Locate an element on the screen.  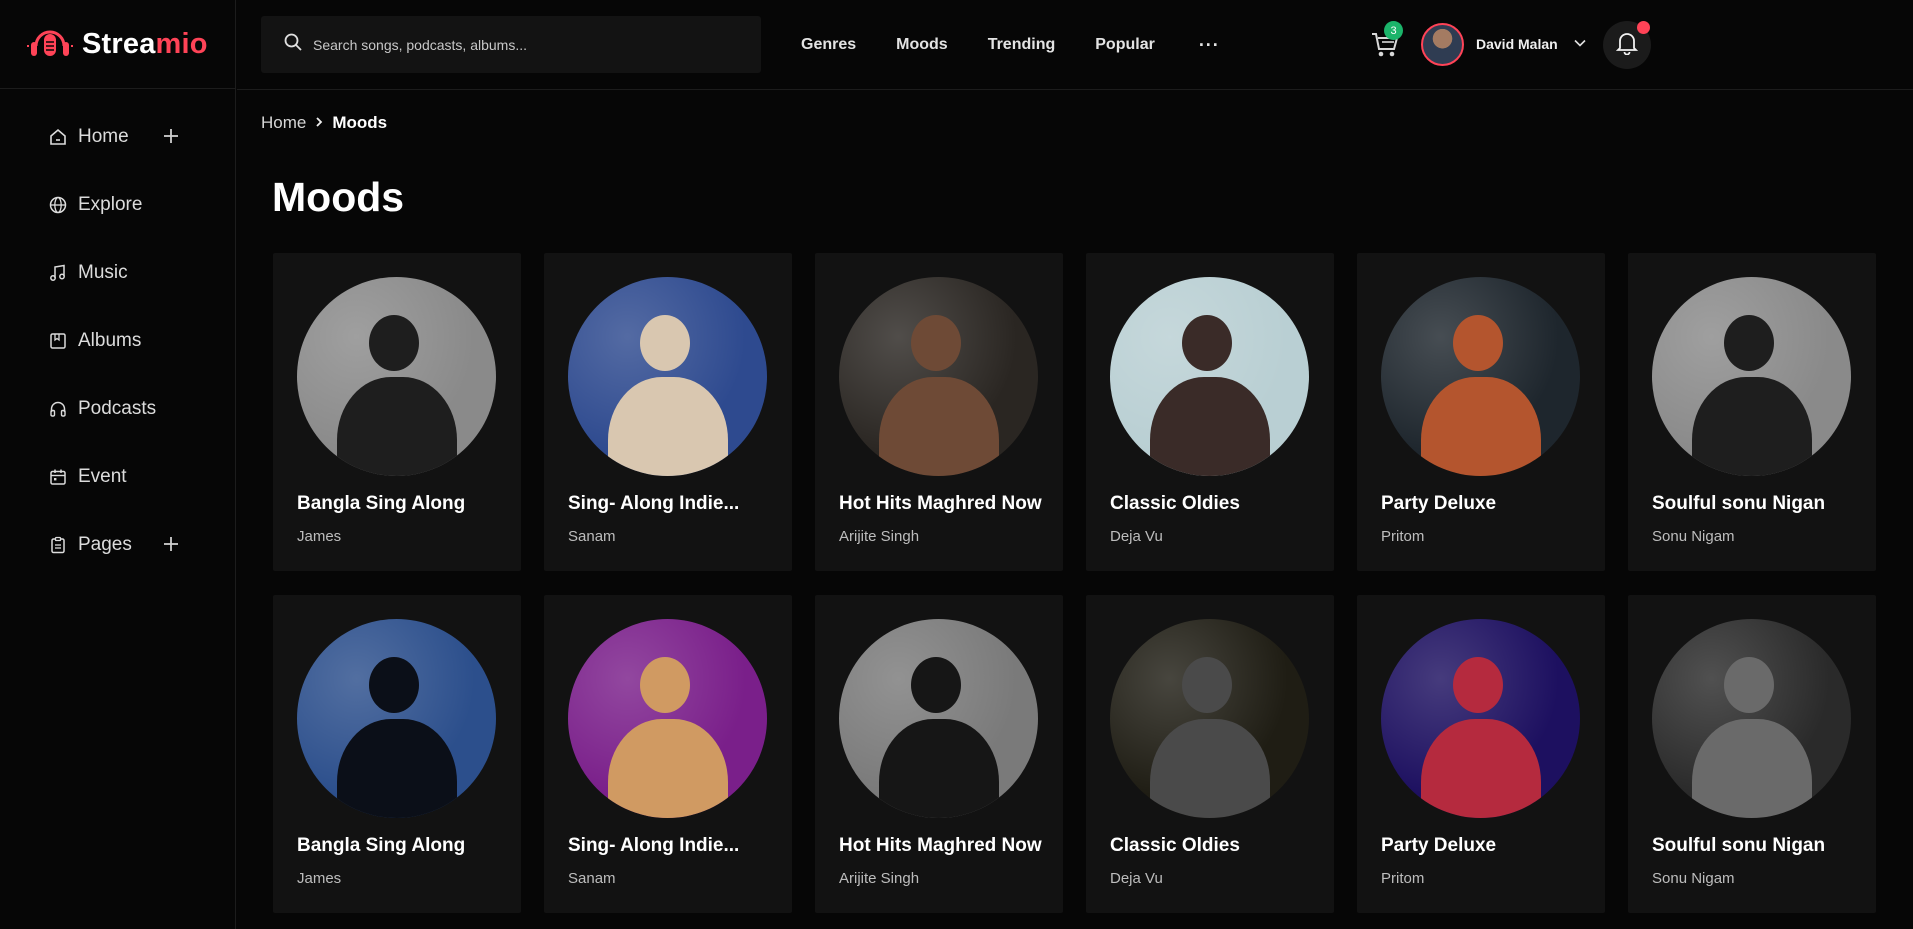
breadcrumb: Home Moods is located at coordinates (324, 123).